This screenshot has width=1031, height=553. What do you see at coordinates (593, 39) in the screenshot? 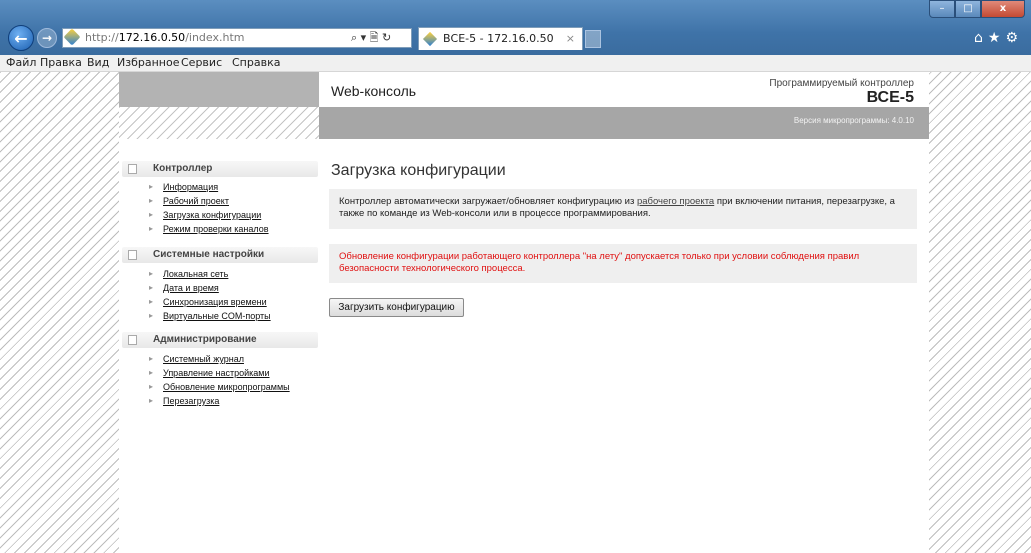
I see `new-tab-button` at bounding box center [593, 39].